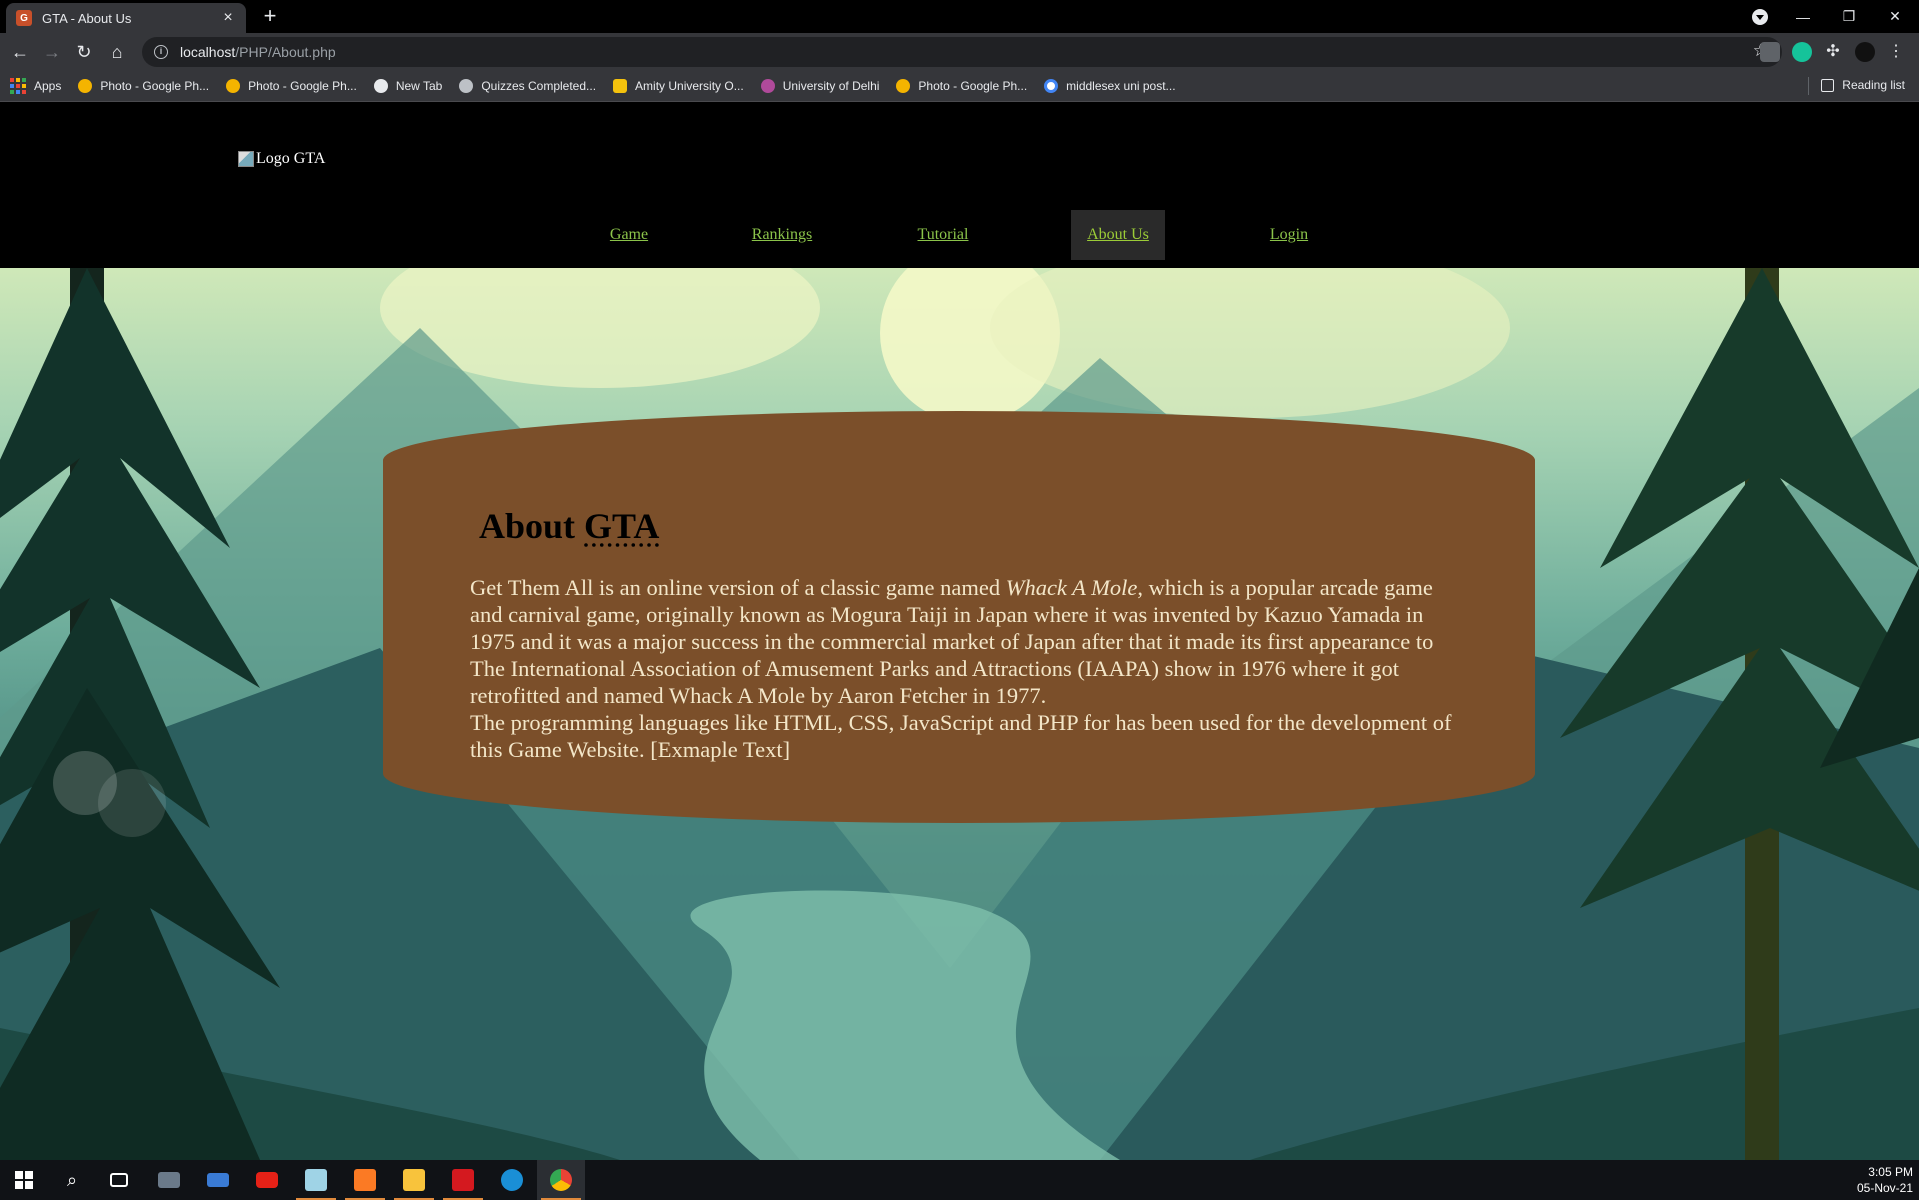 The image size is (1919, 1200). Describe the element at coordinates (228, 18) in the screenshot. I see `close-tab-icon: ×` at that location.